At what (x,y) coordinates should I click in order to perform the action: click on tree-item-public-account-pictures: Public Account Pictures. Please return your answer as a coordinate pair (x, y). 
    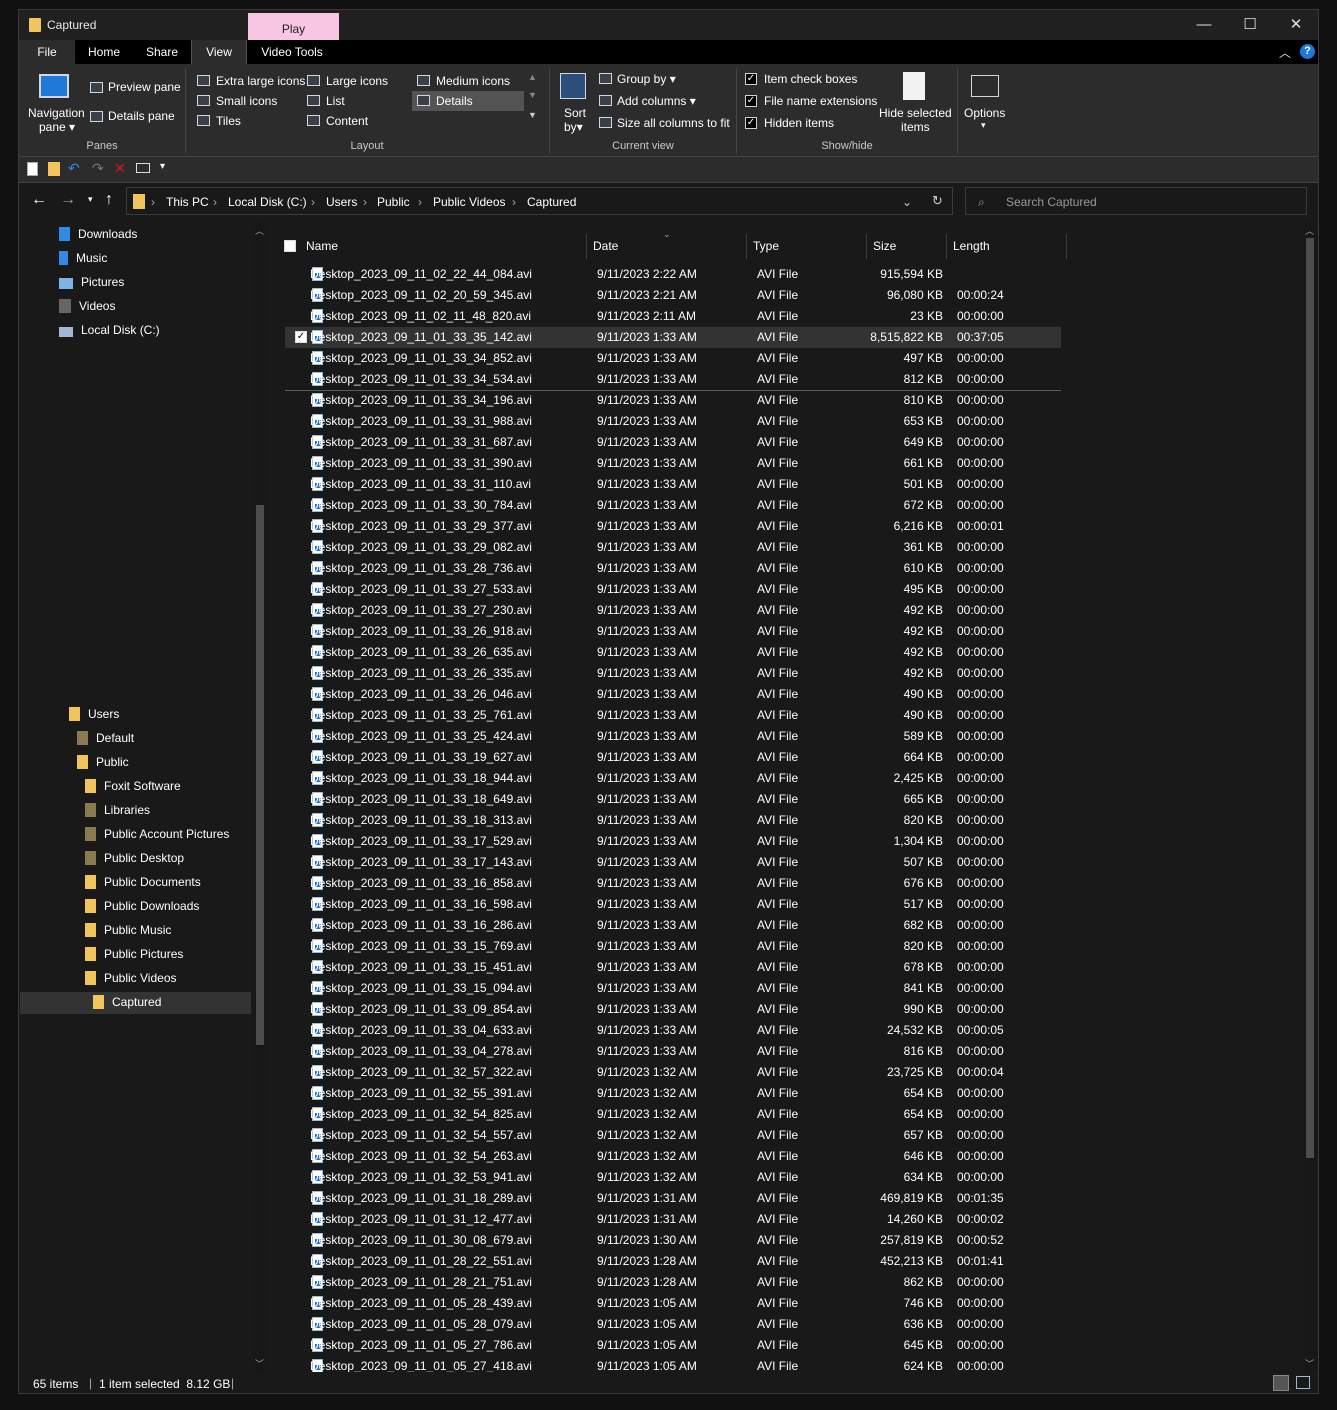
    Looking at the image, I should click on (157, 834).